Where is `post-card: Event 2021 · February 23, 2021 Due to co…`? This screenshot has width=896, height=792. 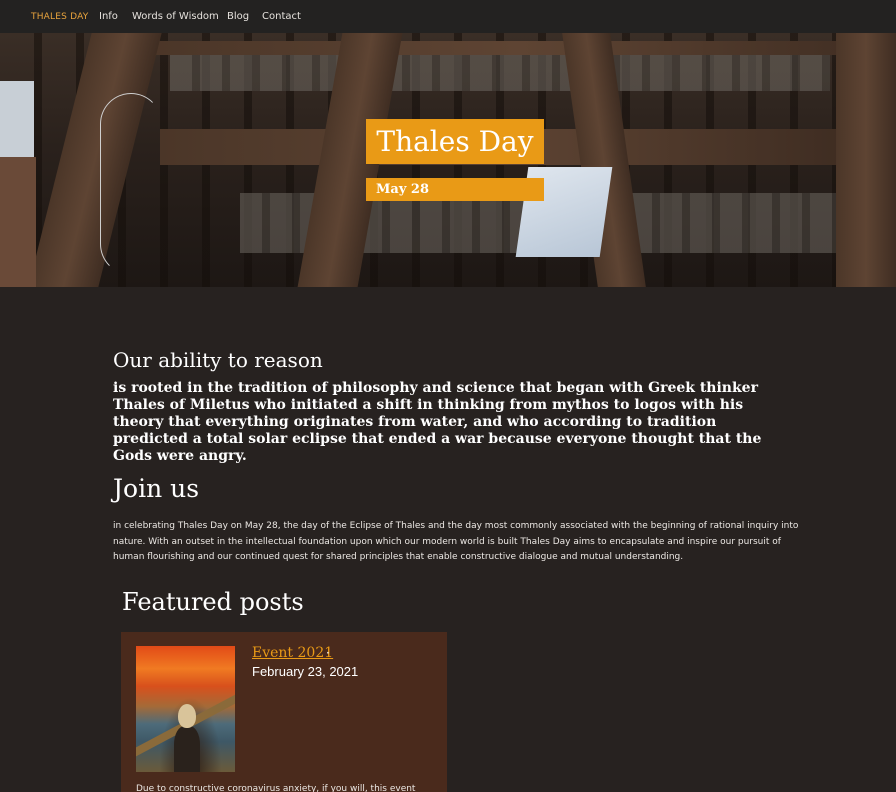
post-card: Event 2021 · February 23, 2021 Due to co… is located at coordinates (284, 712).